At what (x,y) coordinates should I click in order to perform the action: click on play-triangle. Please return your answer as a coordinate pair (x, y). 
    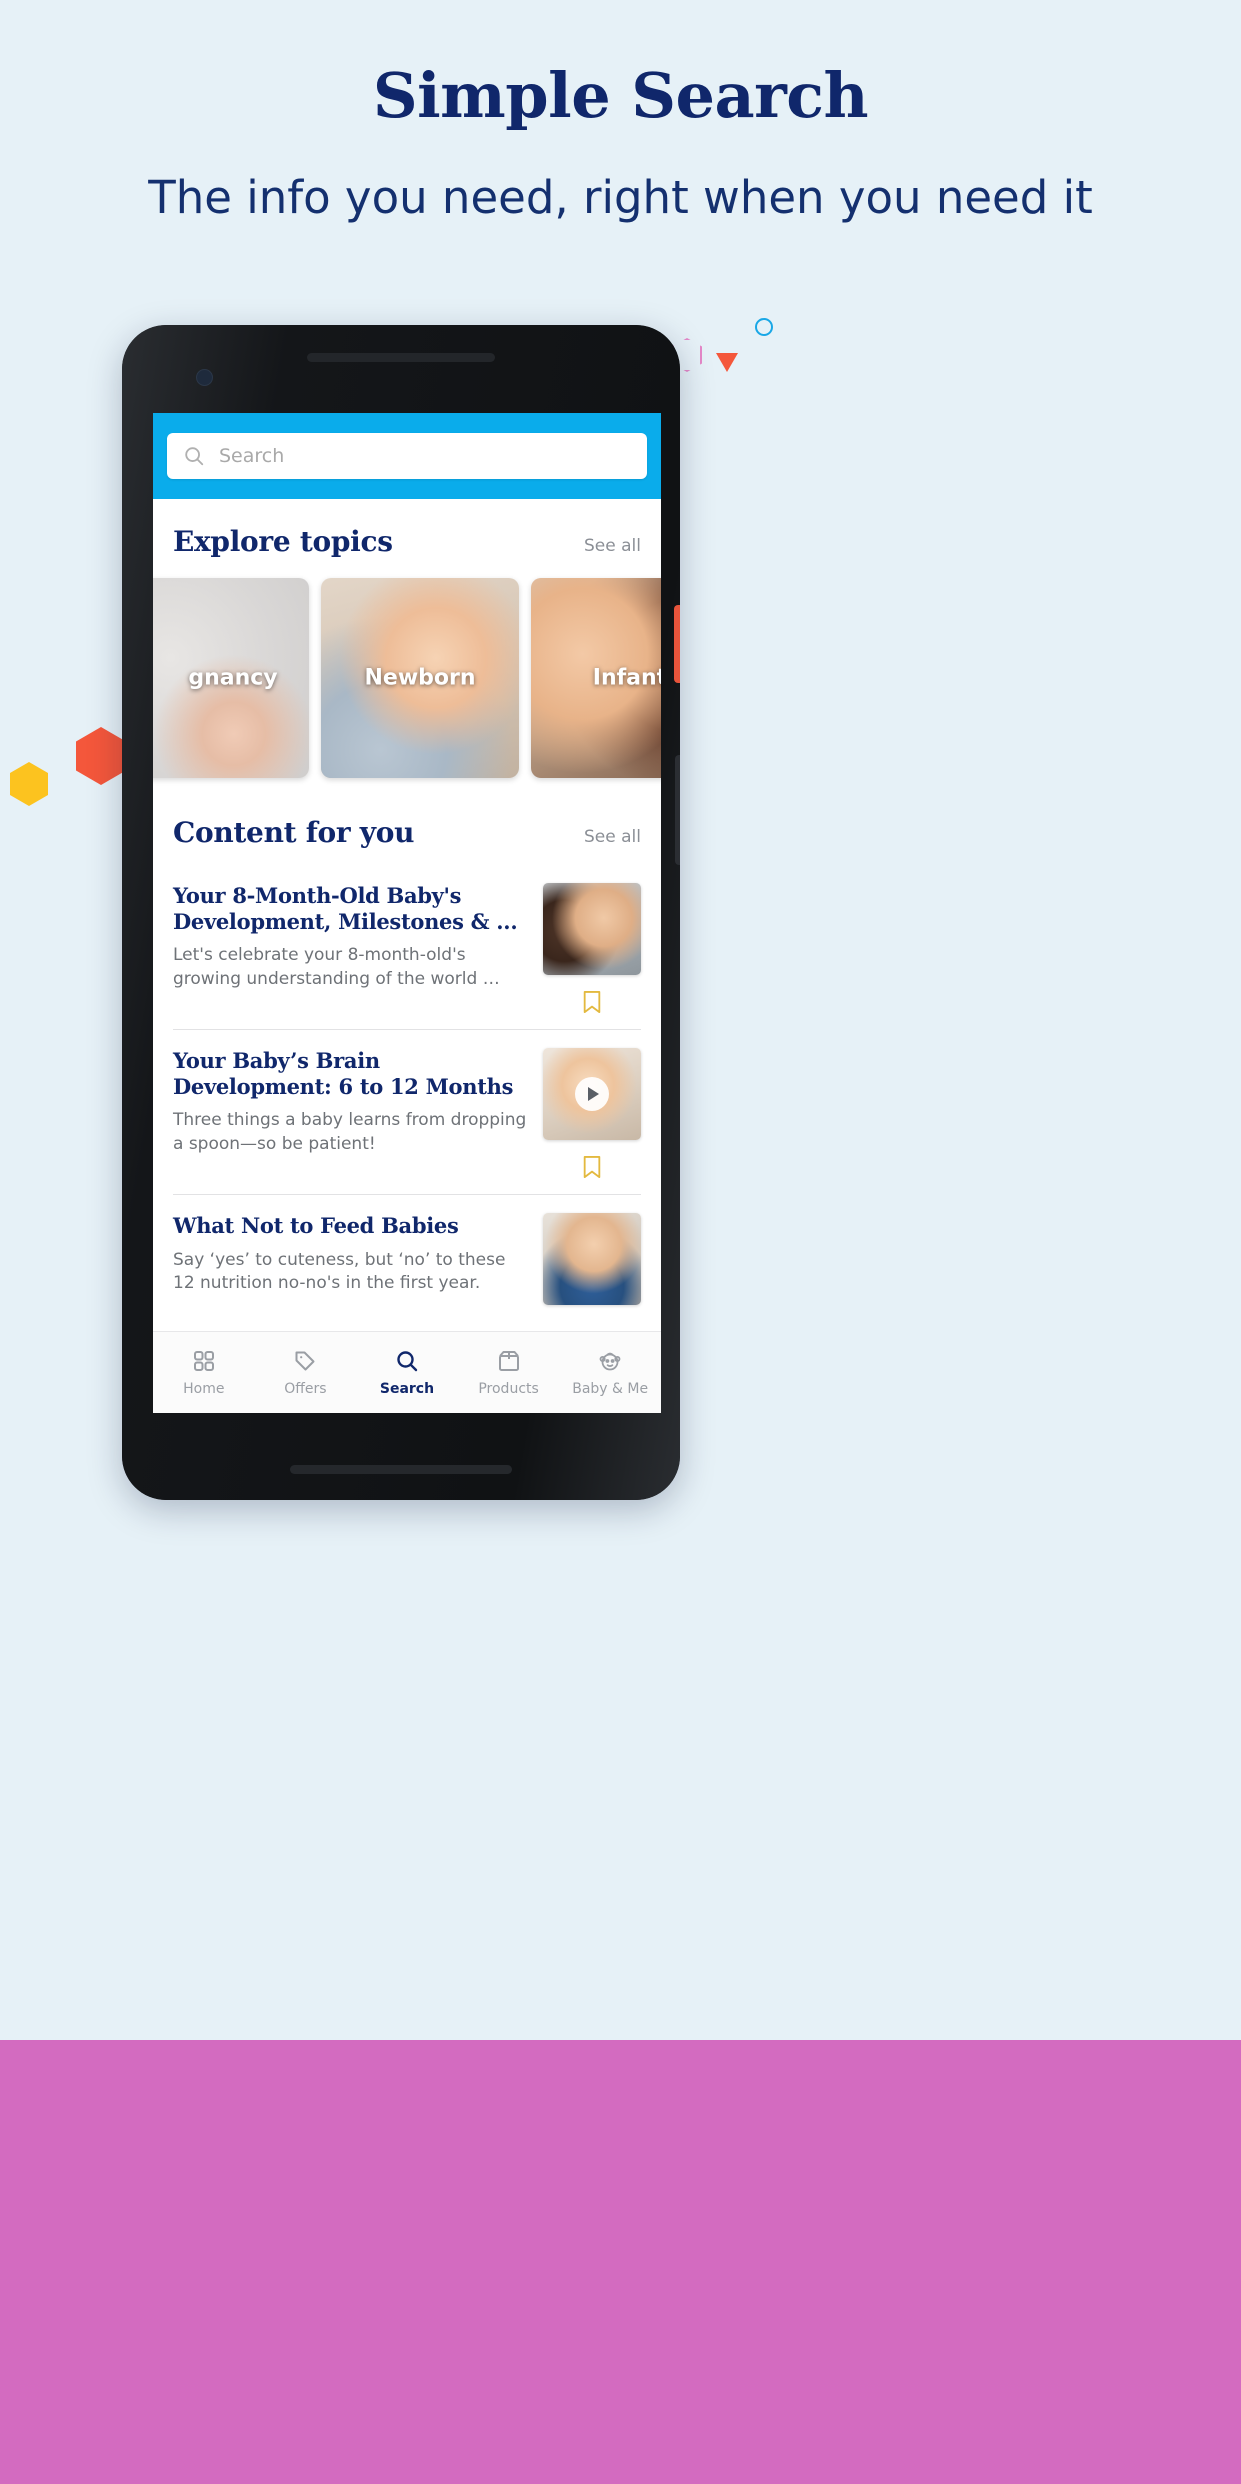
    Looking at the image, I should click on (593, 1094).